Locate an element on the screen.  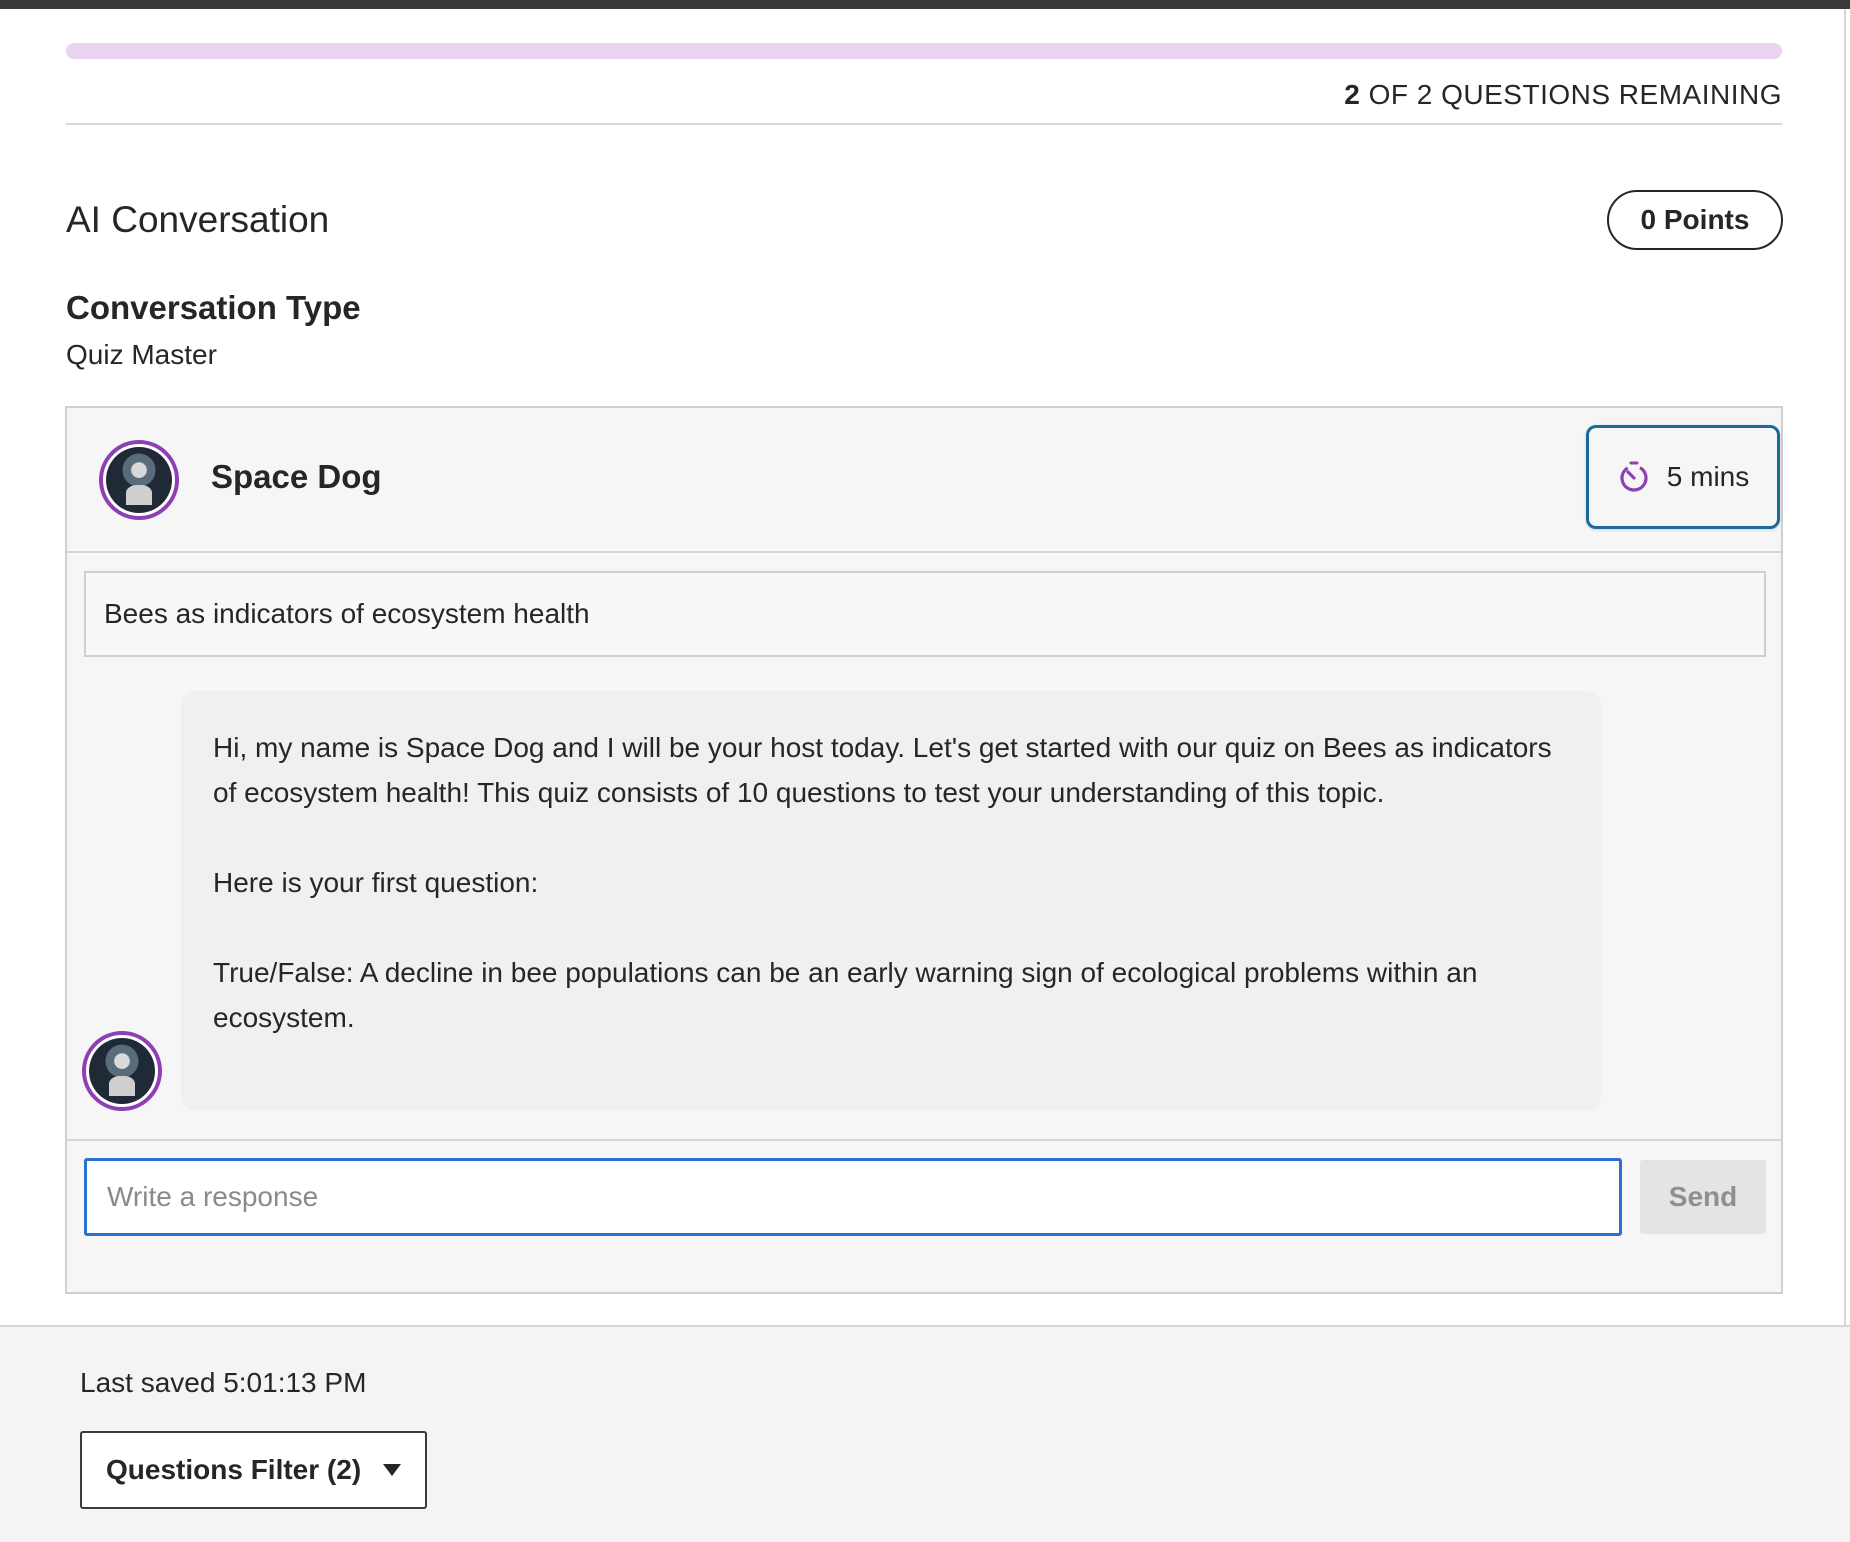
timer-label: 5 mins is located at coordinates (1708, 476).